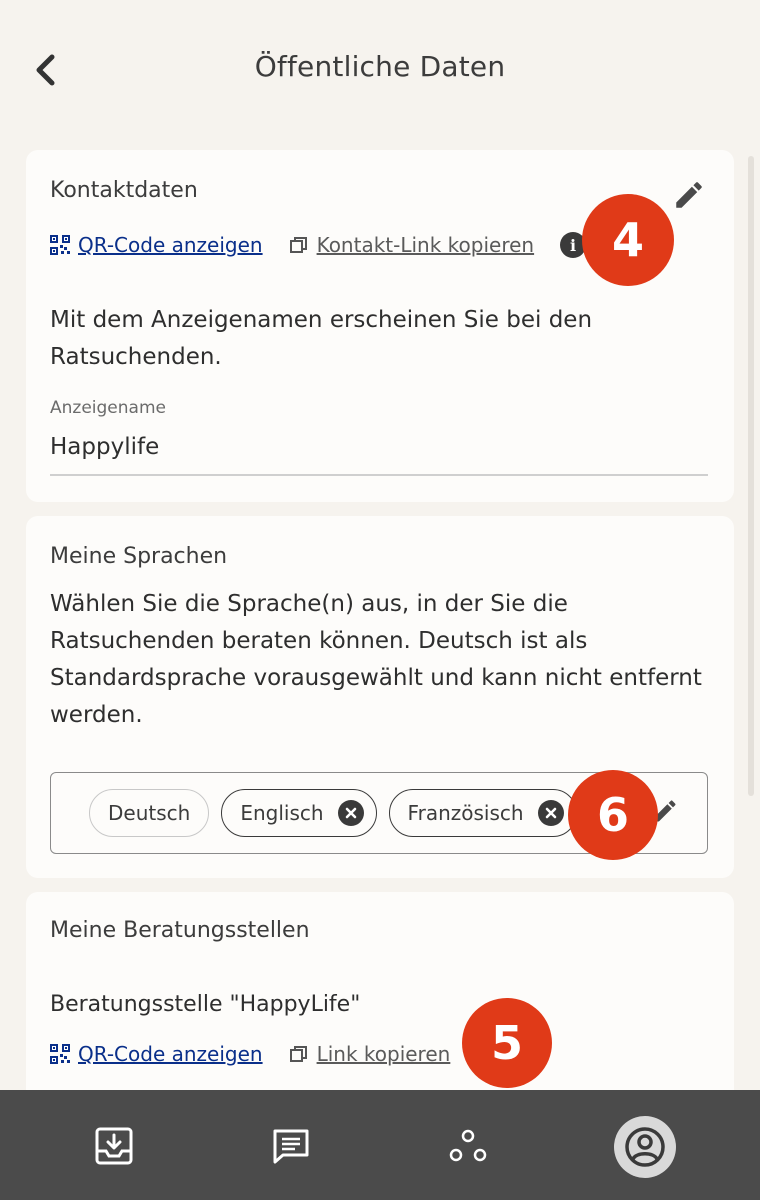 This screenshot has width=760, height=1200. Describe the element at coordinates (379, 475) in the screenshot. I see `field-underline` at that location.